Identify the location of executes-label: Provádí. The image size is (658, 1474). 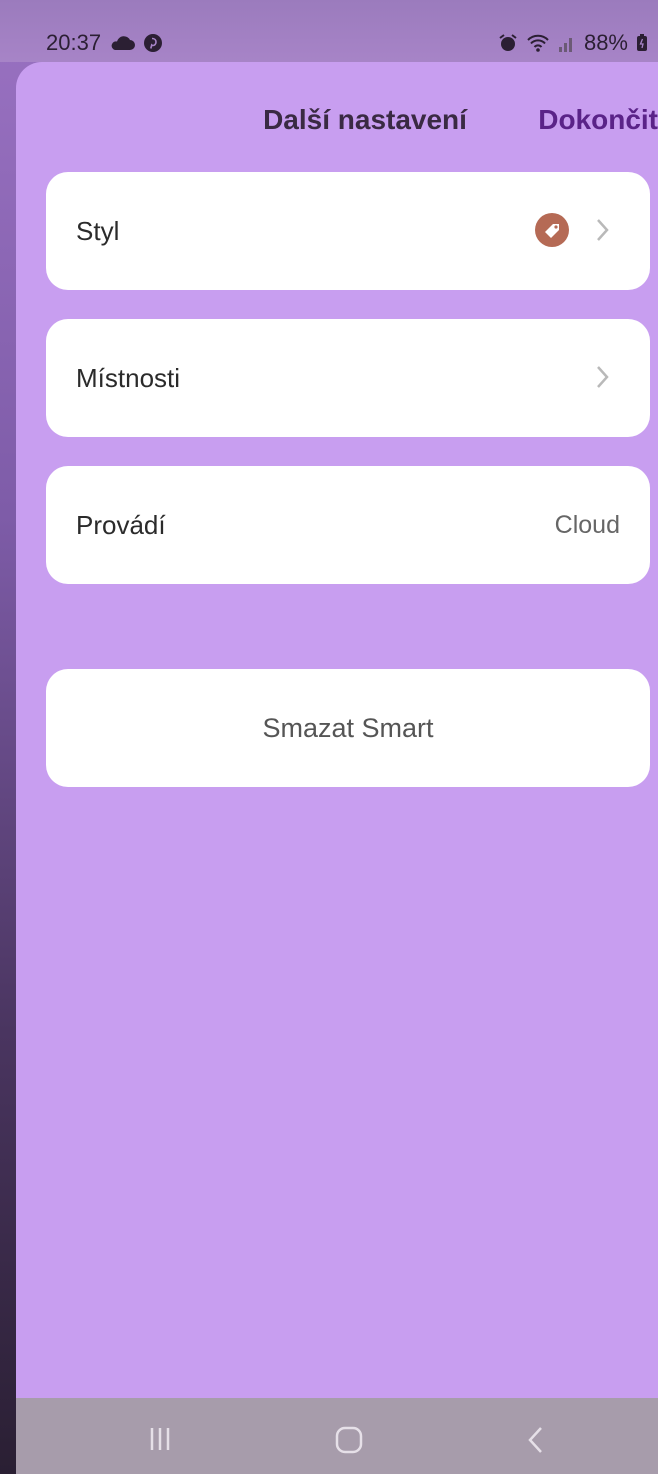
(121, 525).